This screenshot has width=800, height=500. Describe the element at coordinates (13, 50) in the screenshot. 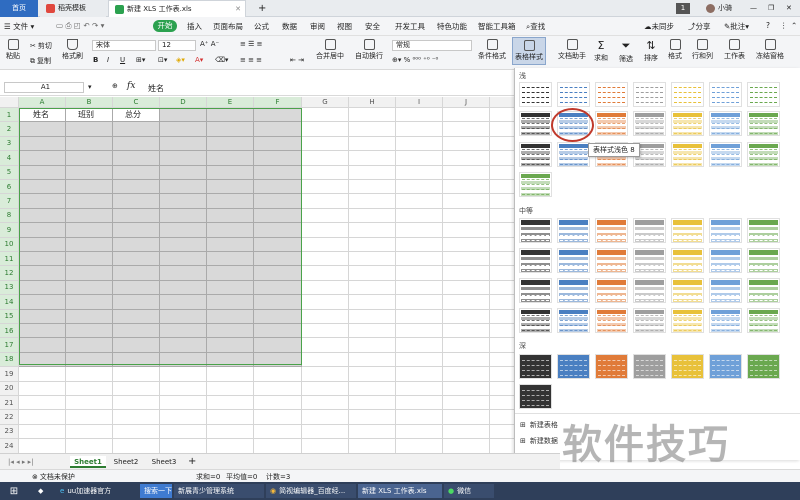

I see `paste-button: 粘贴` at that location.